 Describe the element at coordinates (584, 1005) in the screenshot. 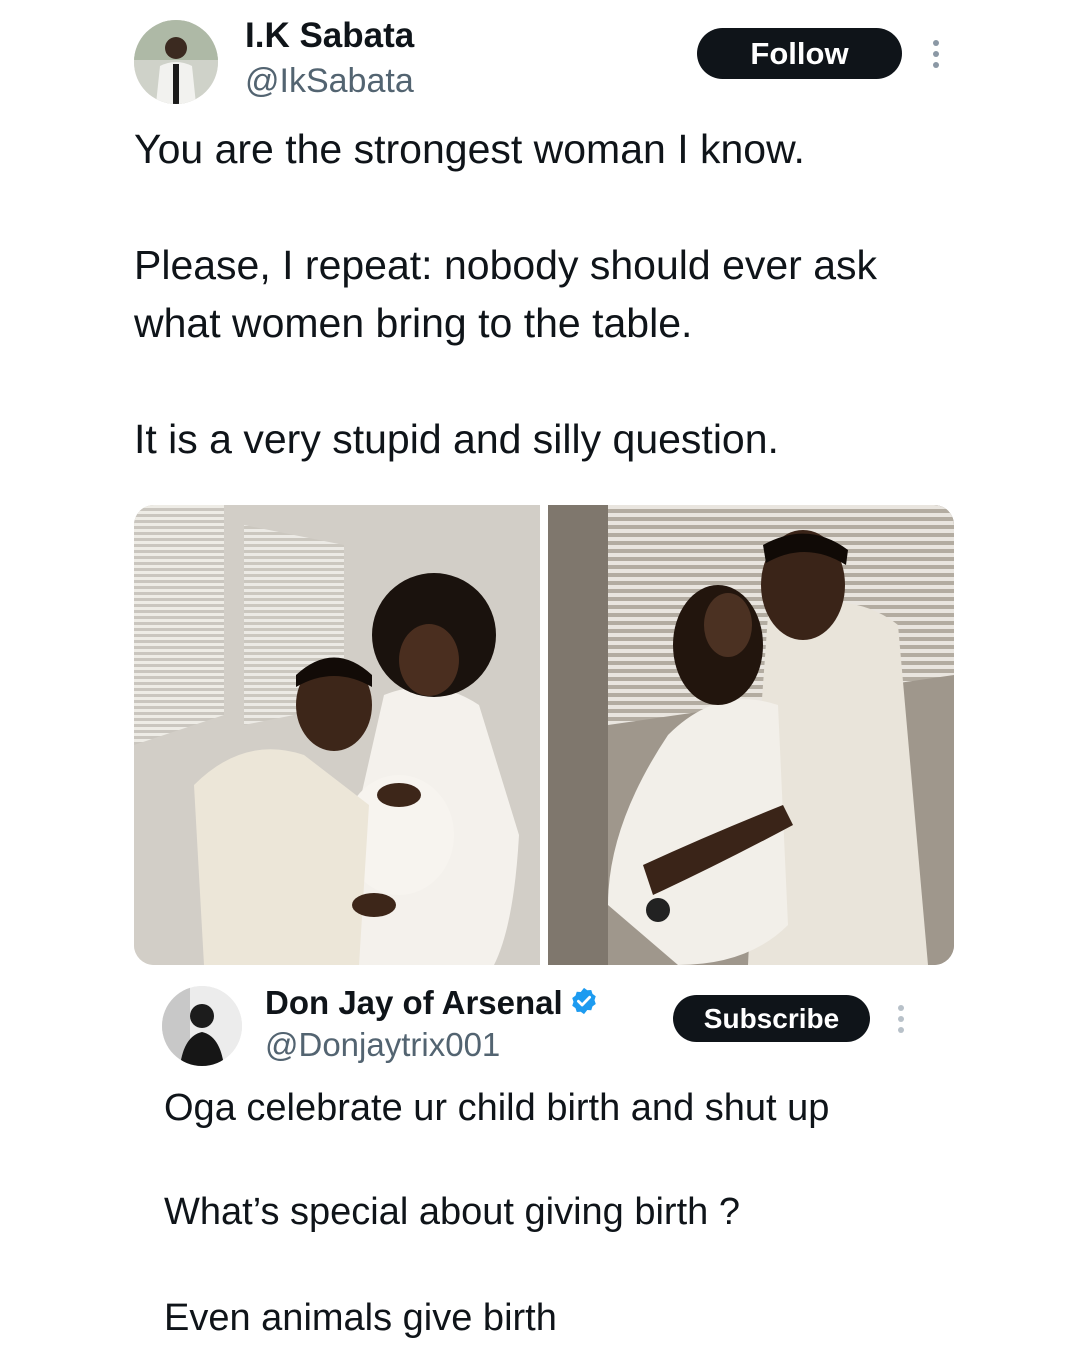

I see `verified-badge-icon` at that location.